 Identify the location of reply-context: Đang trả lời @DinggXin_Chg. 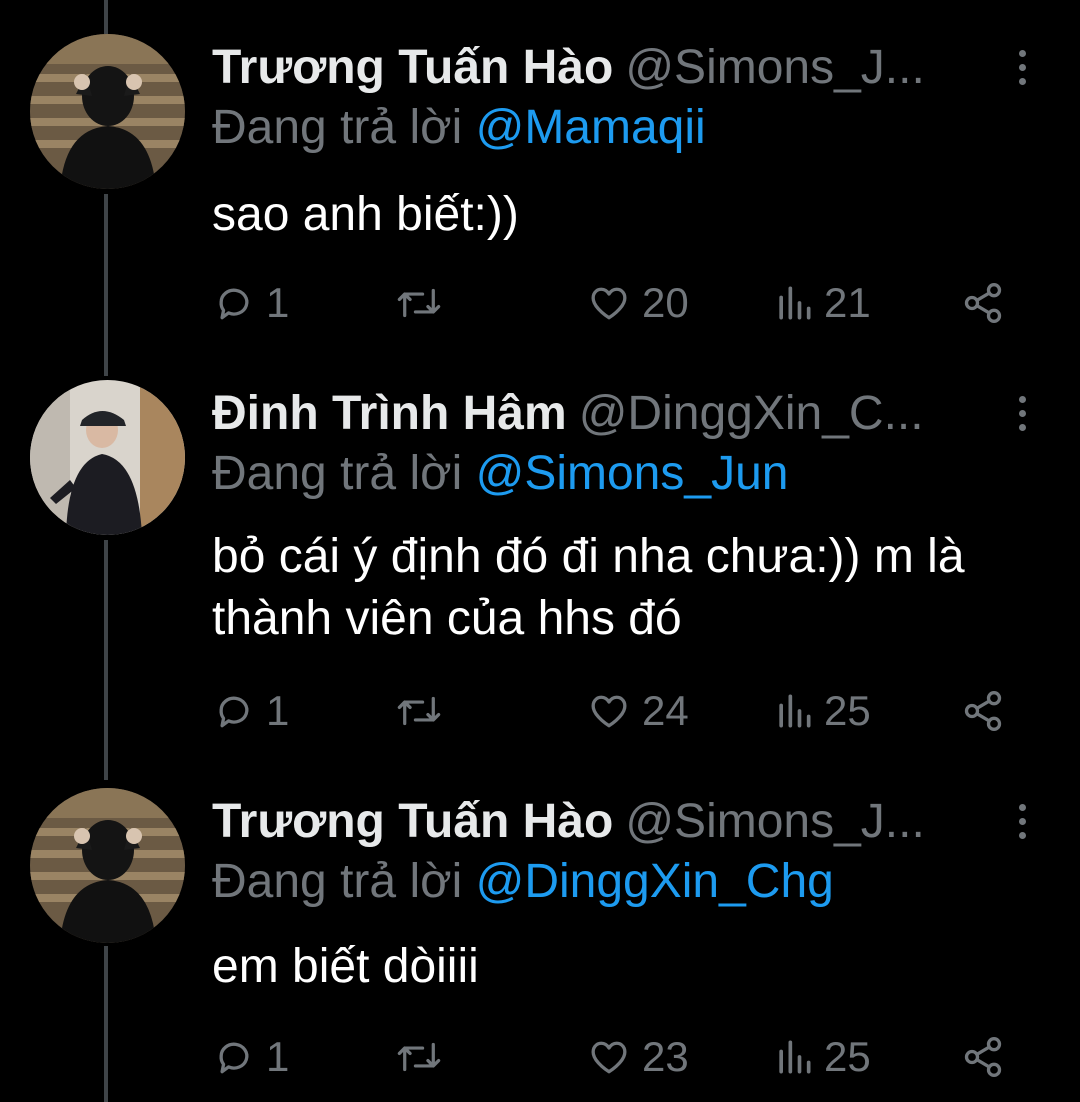
(523, 882).